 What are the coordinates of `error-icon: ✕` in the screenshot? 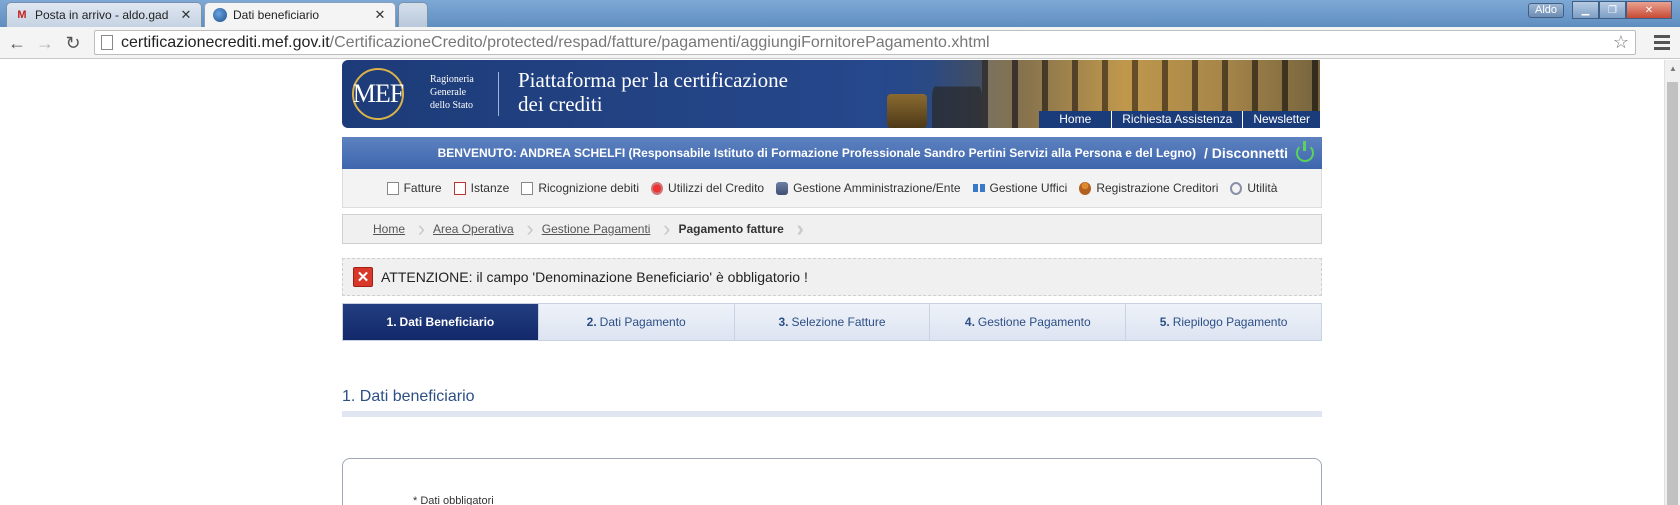 It's located at (363, 277).